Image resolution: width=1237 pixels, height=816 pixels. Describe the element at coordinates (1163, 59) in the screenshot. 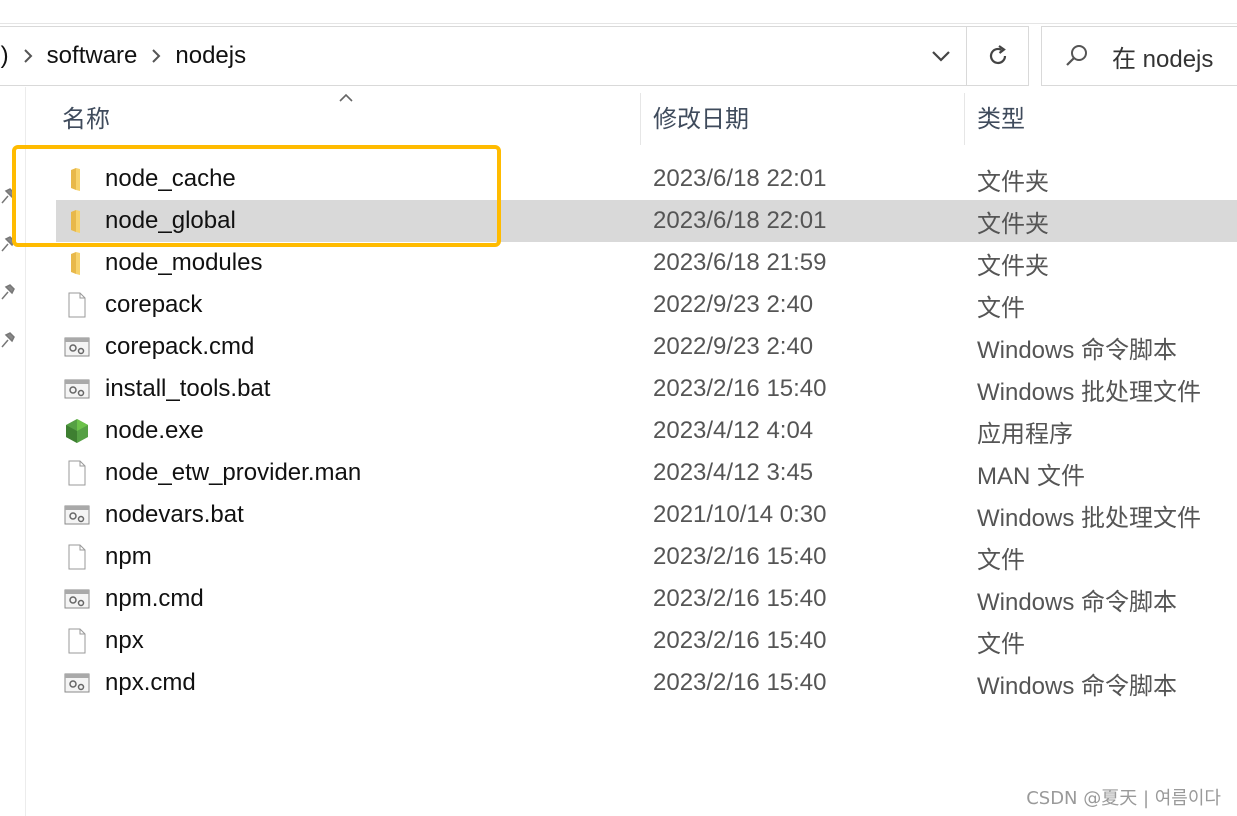

I see `search-placeholder: 在 nodejs` at that location.